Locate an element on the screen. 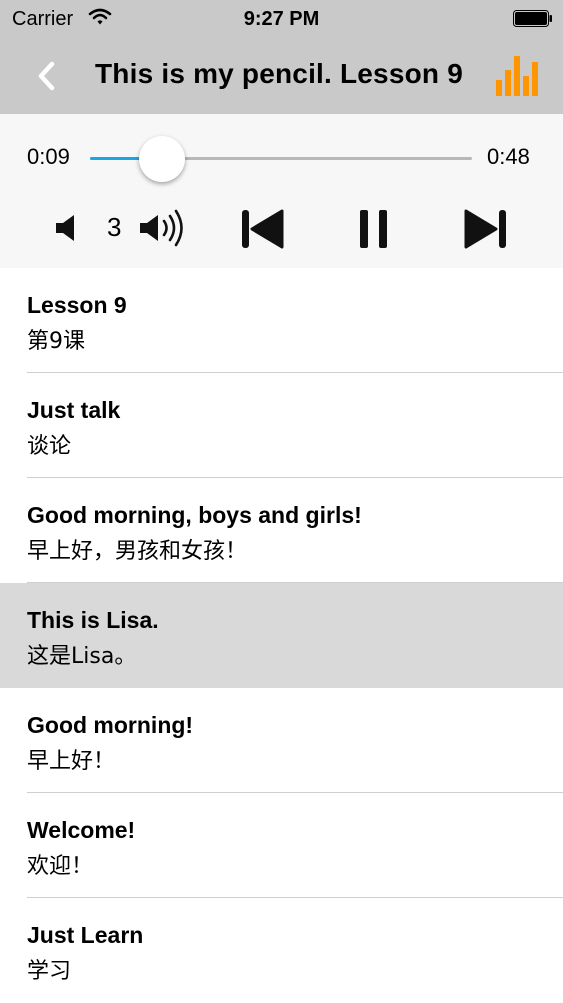  list-item-chinese: 谈论 is located at coordinates (49, 446).